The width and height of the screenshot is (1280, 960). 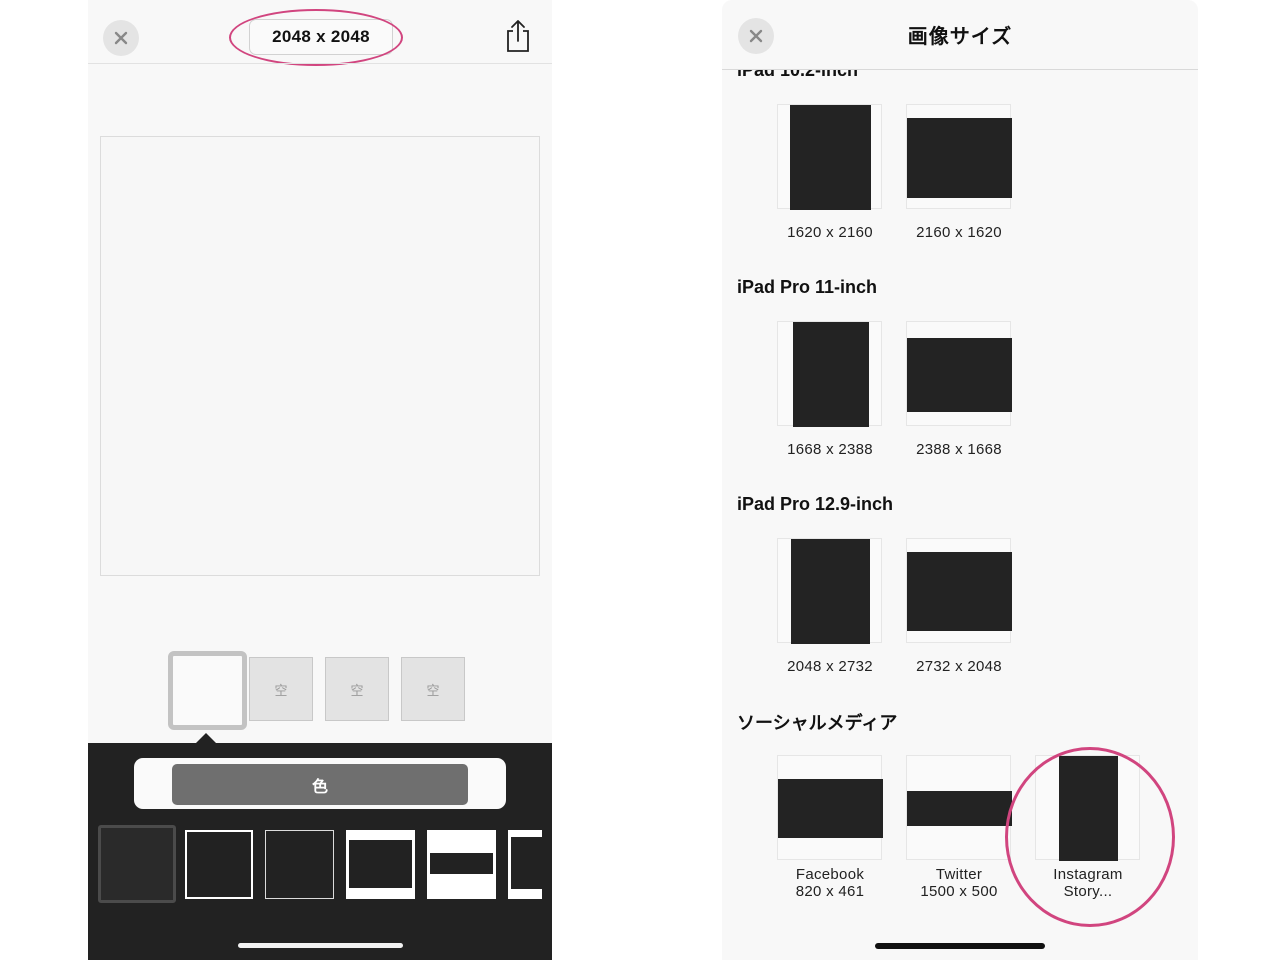 What do you see at coordinates (815, 504) in the screenshot?
I see `section-heading: iPad Pro 12.9-inch` at bounding box center [815, 504].